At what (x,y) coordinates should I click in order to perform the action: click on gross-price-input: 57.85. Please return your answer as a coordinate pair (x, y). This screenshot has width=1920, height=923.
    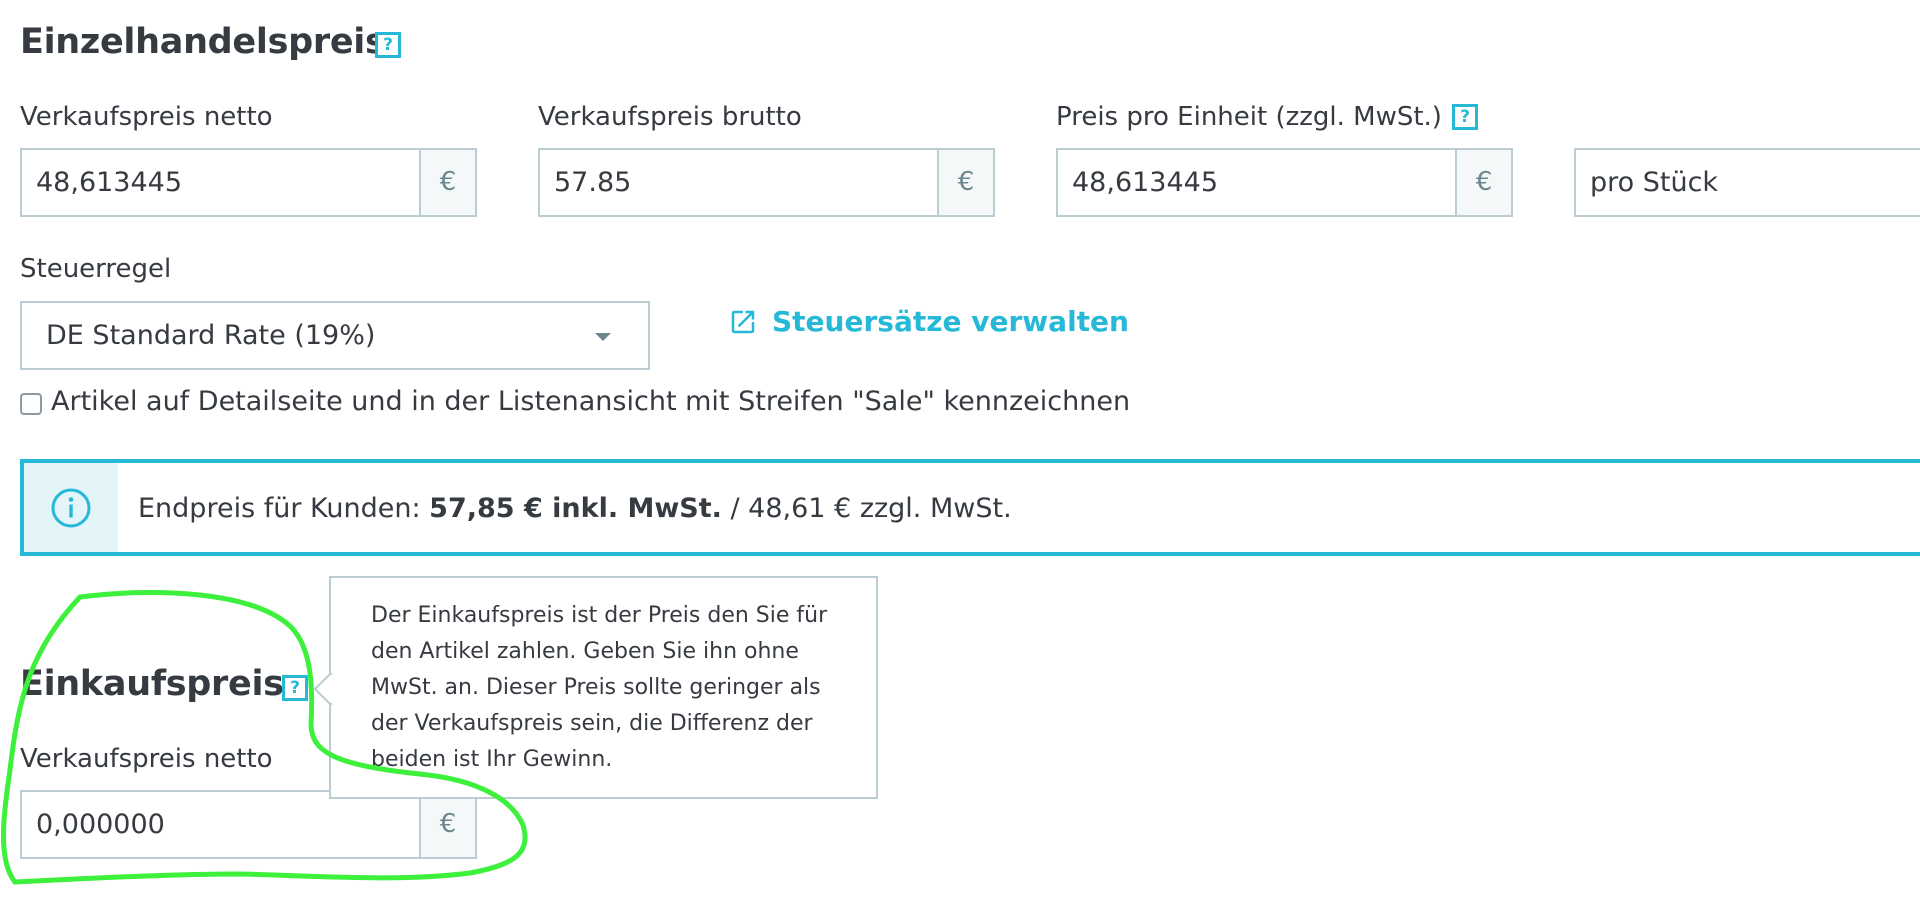
    Looking at the image, I should click on (738, 182).